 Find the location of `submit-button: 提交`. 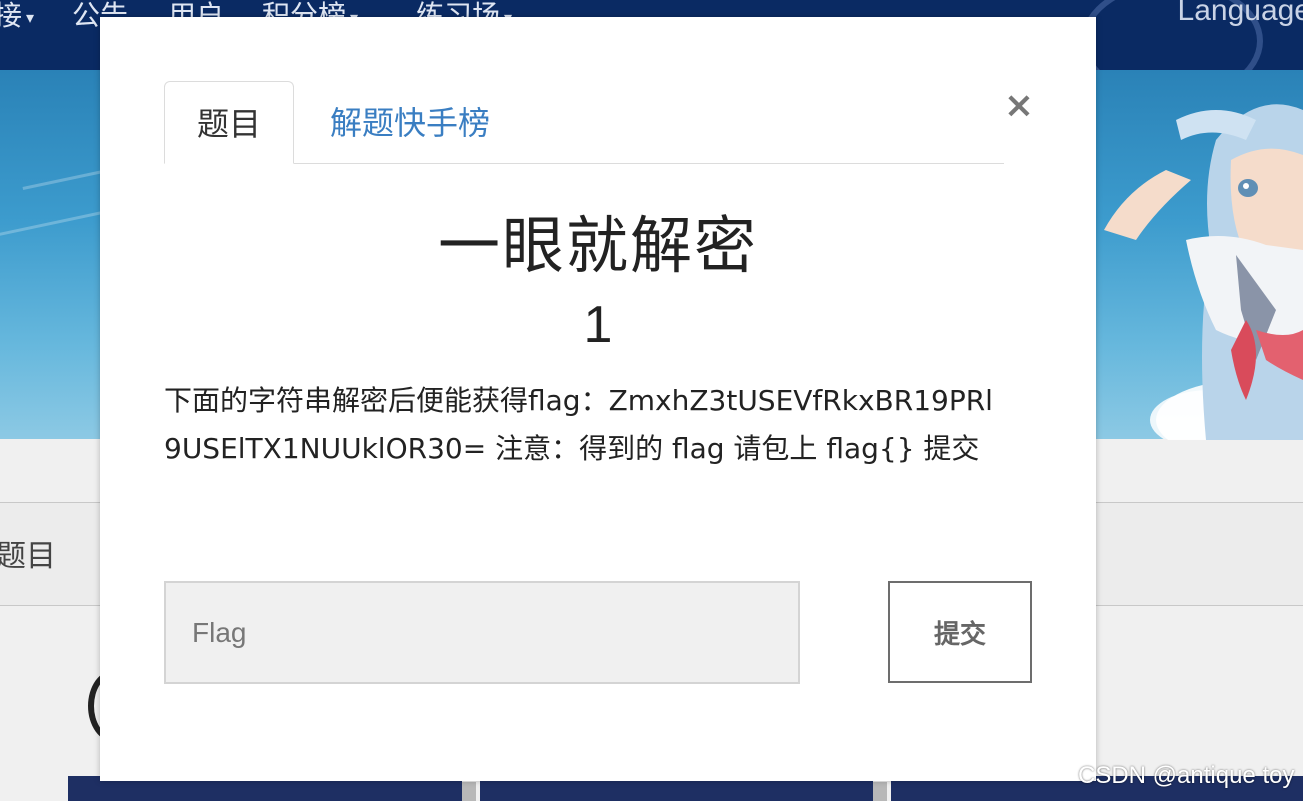

submit-button: 提交 is located at coordinates (960, 632).